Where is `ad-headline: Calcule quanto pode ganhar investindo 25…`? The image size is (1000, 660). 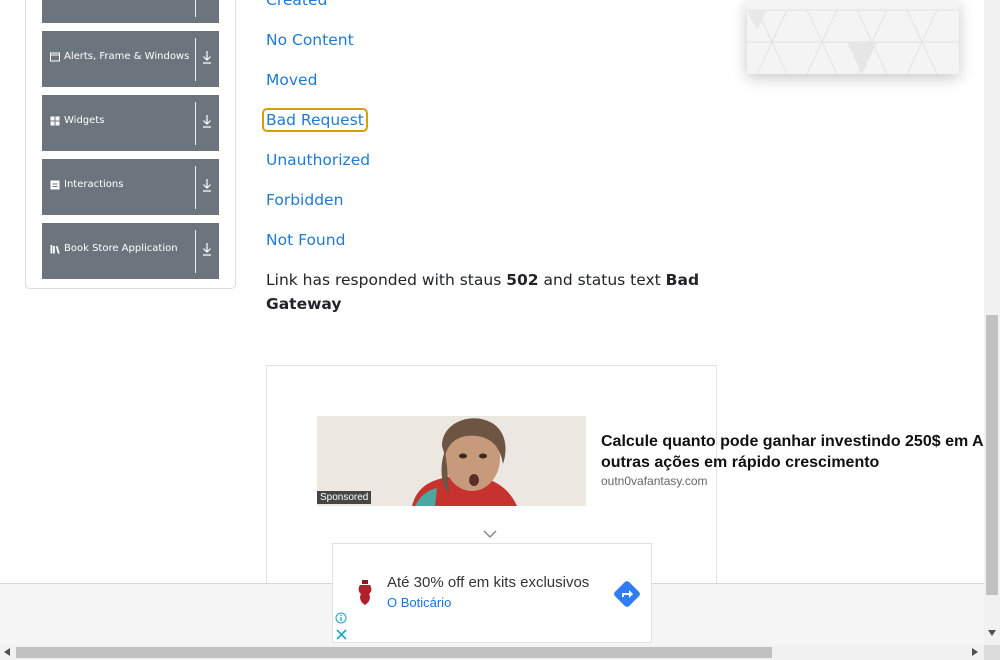
ad-headline: Calcule quanto pode ganhar investindo 25… is located at coordinates (800, 452).